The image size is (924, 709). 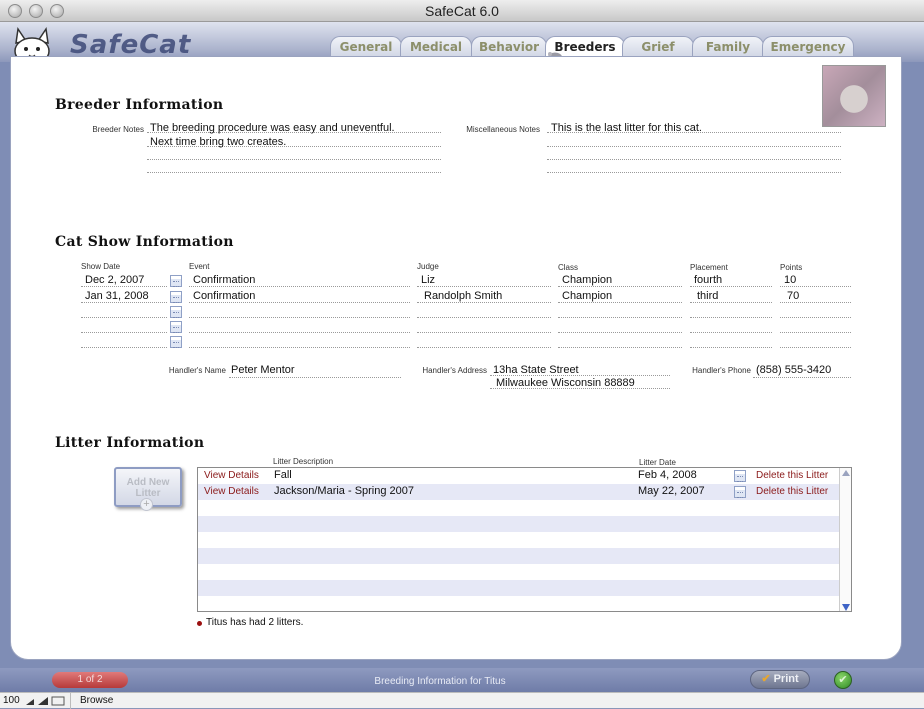 I want to click on breeder-notes-line, so click(x=294, y=172).